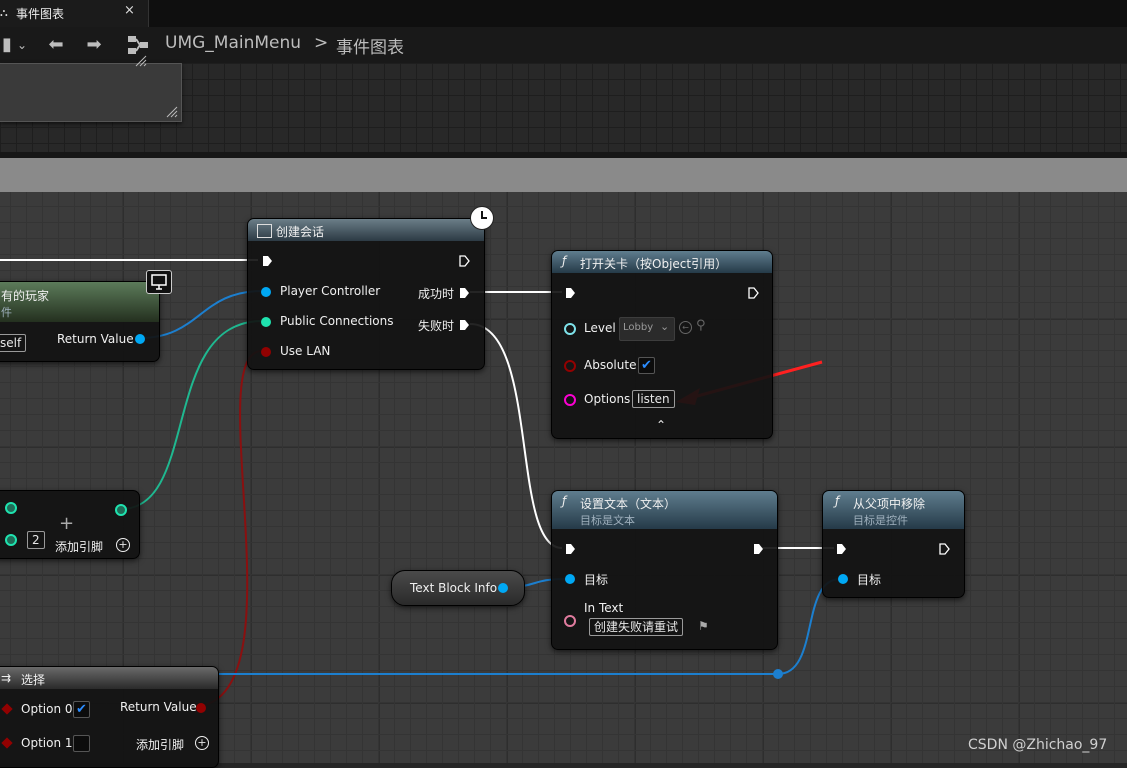  What do you see at coordinates (628, 504) in the screenshot?
I see `node-title: 设置文本（文本）` at bounding box center [628, 504].